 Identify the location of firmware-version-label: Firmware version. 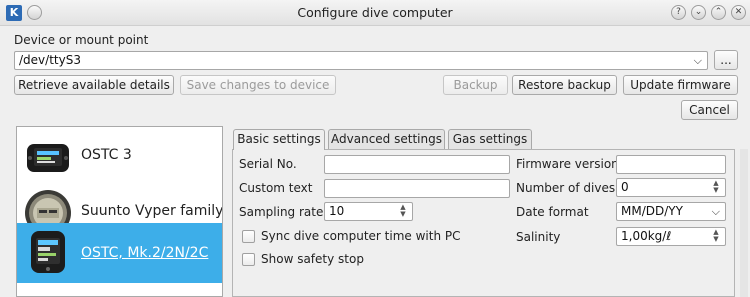
(567, 164).